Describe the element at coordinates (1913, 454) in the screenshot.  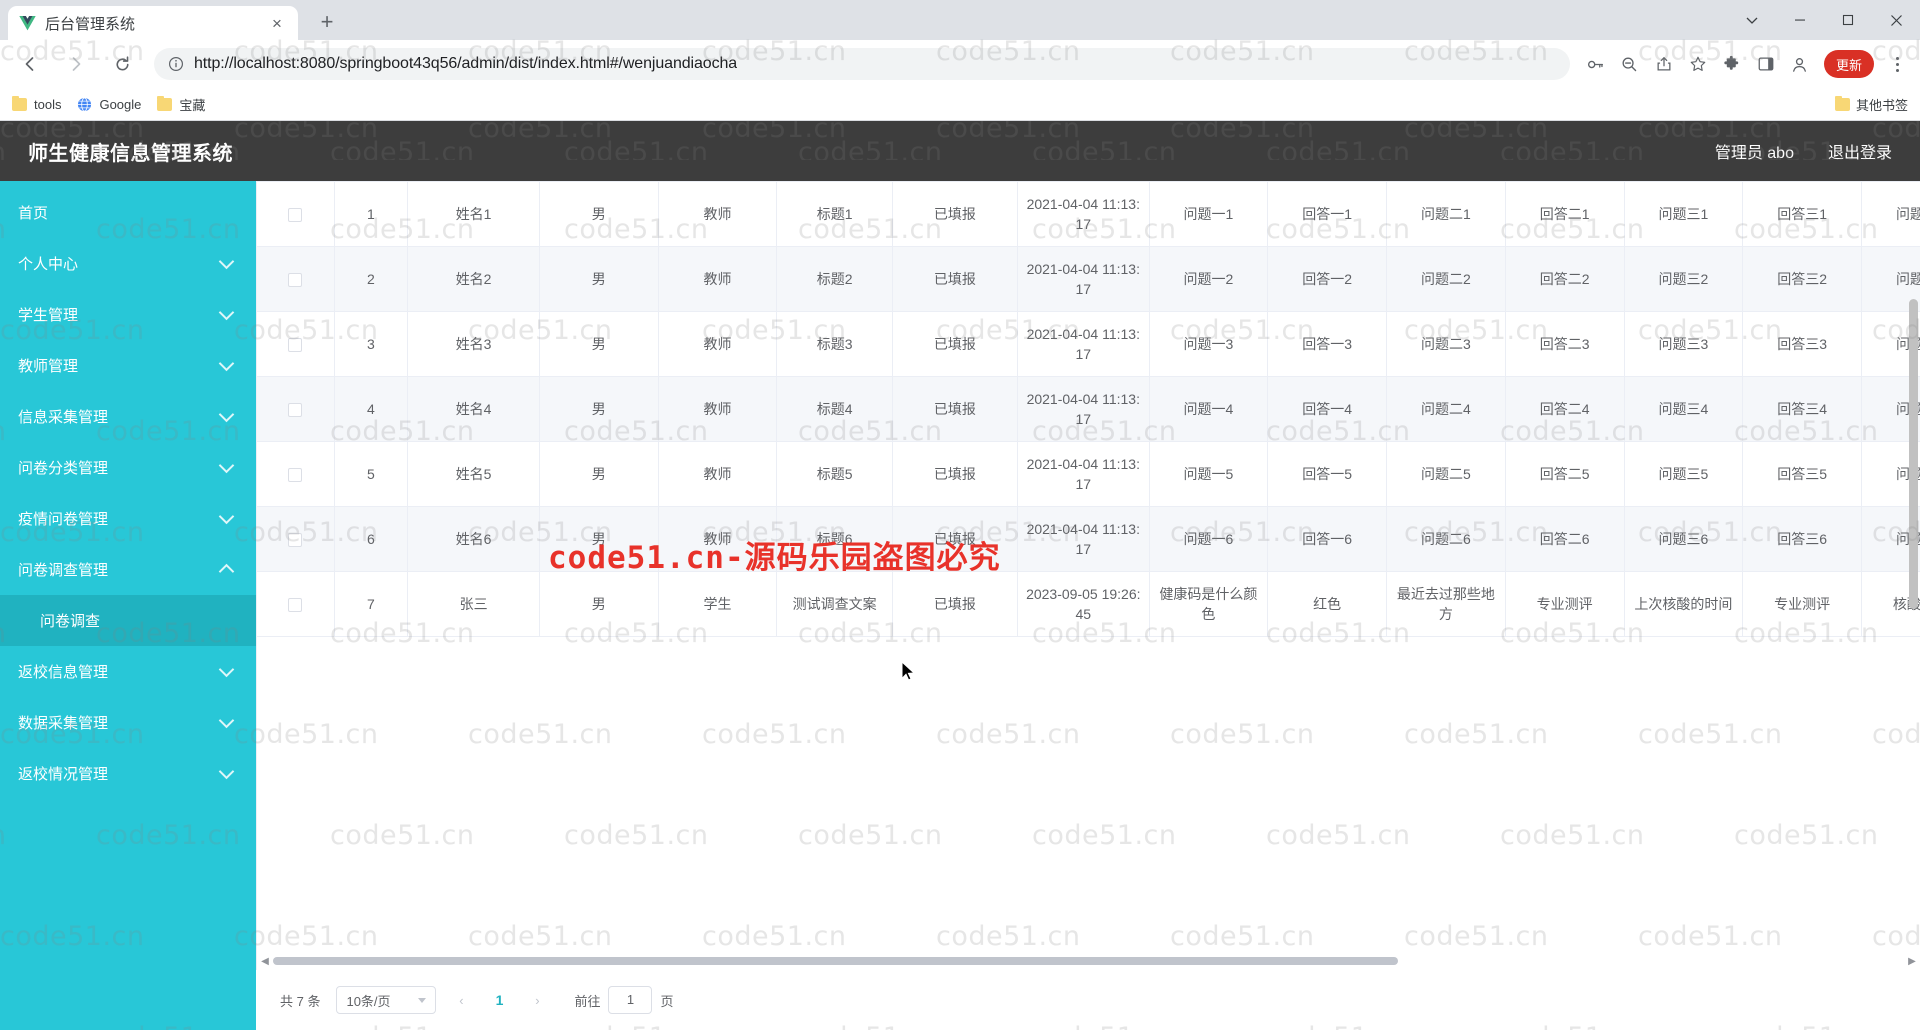
I see `page-scrollbar-thumb` at that location.